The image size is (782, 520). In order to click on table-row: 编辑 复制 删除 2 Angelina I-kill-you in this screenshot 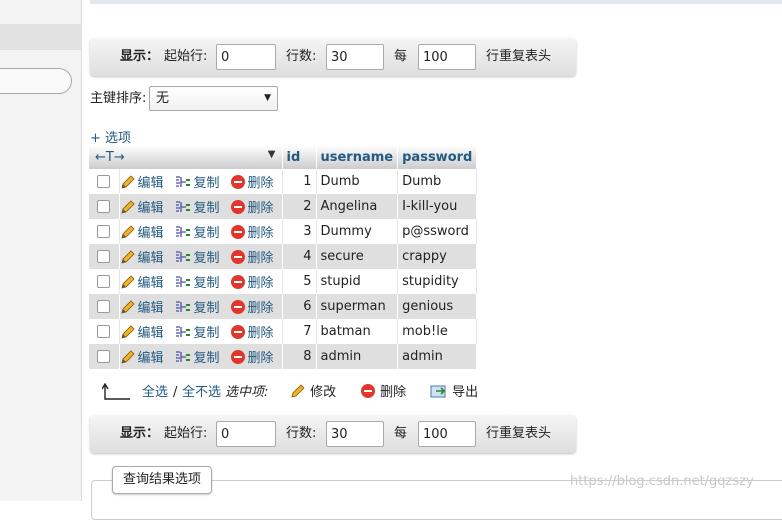, I will do `click(283, 206)`.